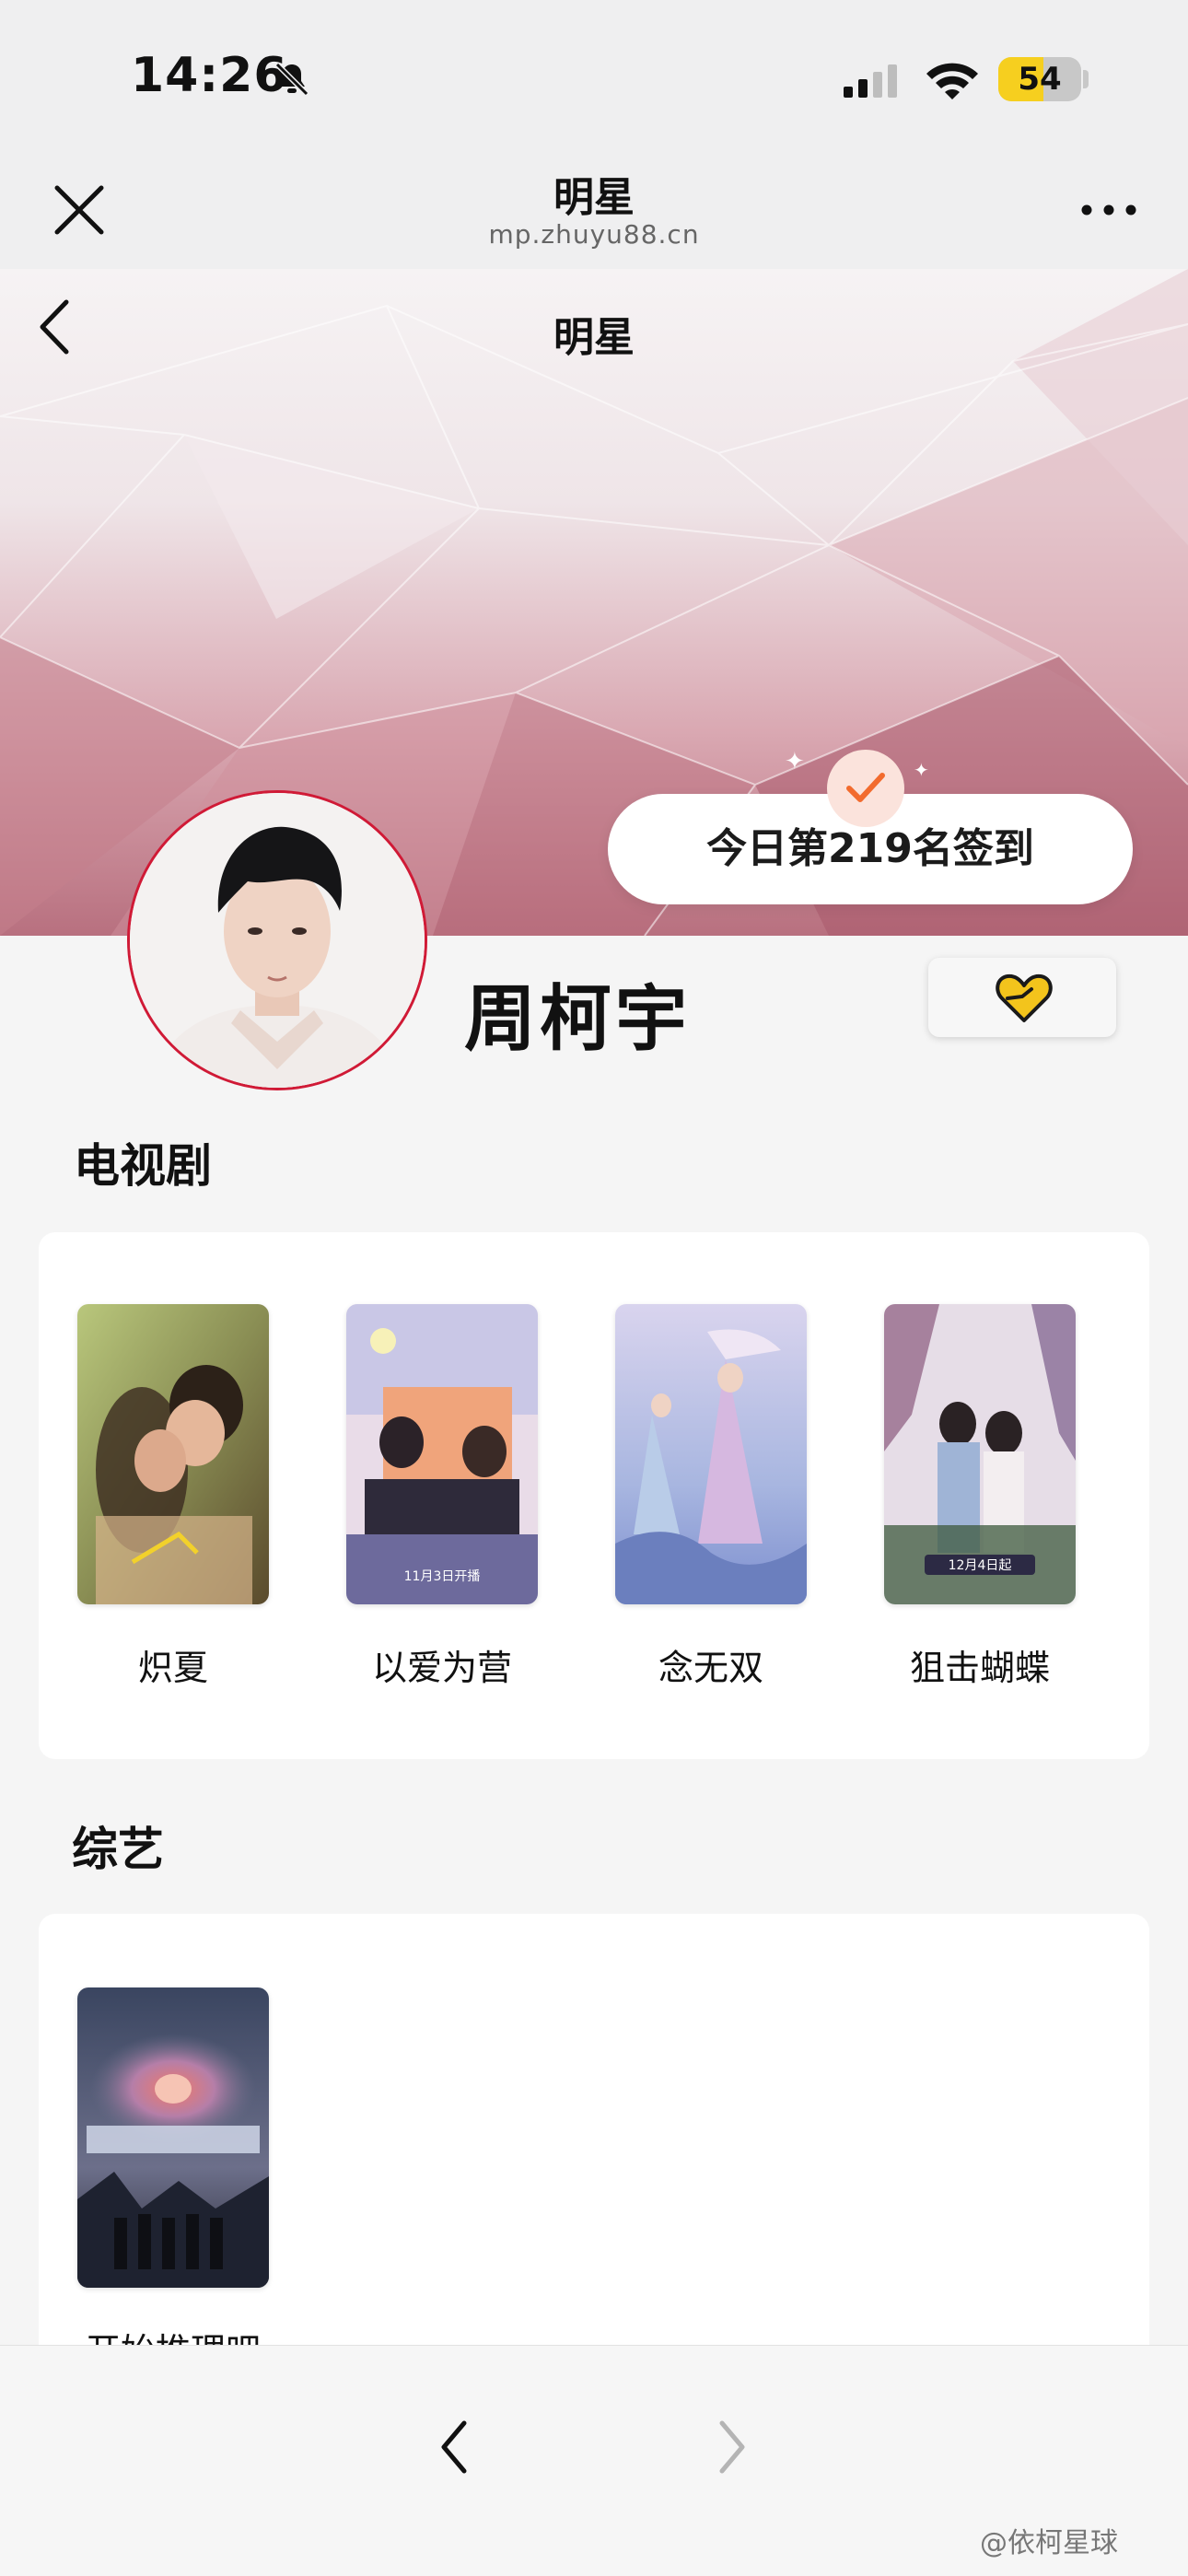 The height and width of the screenshot is (2576, 1188). I want to click on signal-icon, so click(870, 81).